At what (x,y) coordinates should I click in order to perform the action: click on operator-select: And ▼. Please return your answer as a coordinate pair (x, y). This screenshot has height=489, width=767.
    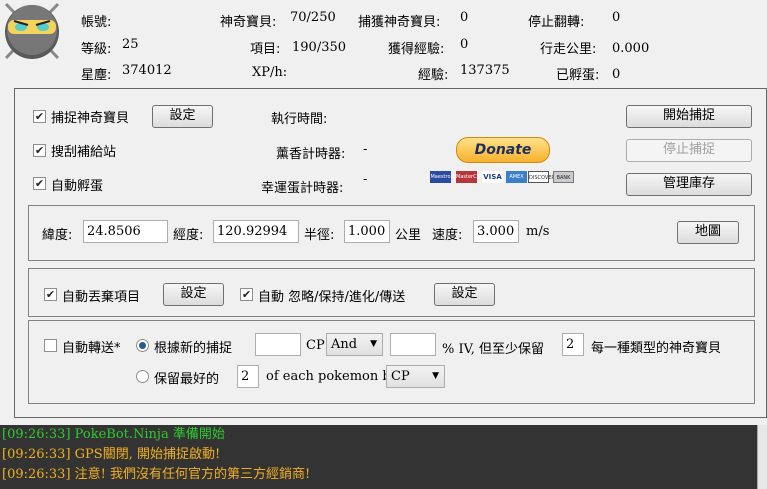
    Looking at the image, I should click on (354, 344).